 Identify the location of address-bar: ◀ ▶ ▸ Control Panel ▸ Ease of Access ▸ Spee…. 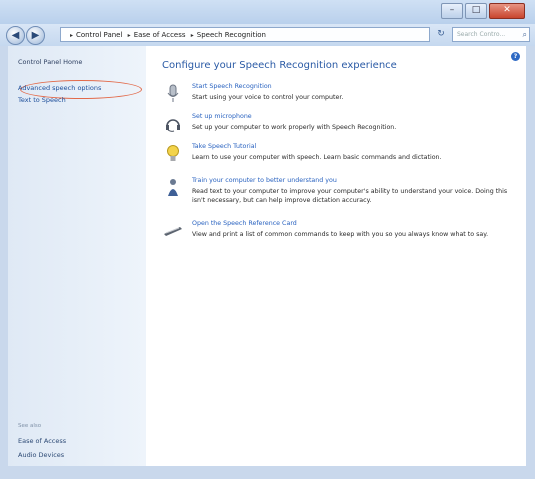
(267, 35).